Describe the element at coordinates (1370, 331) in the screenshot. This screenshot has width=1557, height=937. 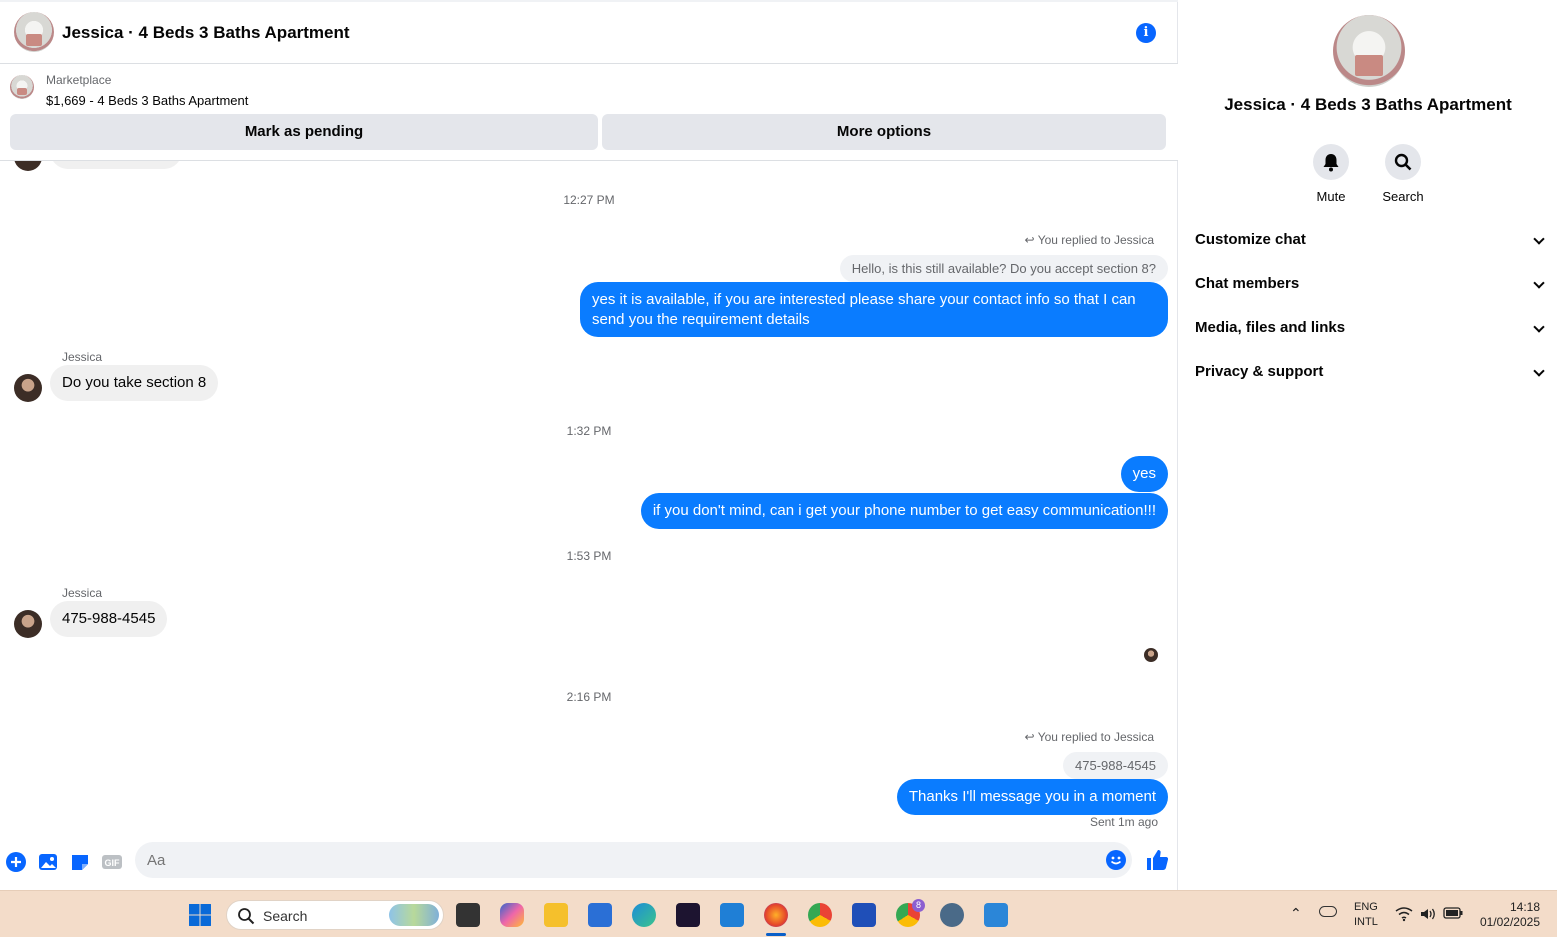
I see `media-files-links-section: Media, files and links` at that location.